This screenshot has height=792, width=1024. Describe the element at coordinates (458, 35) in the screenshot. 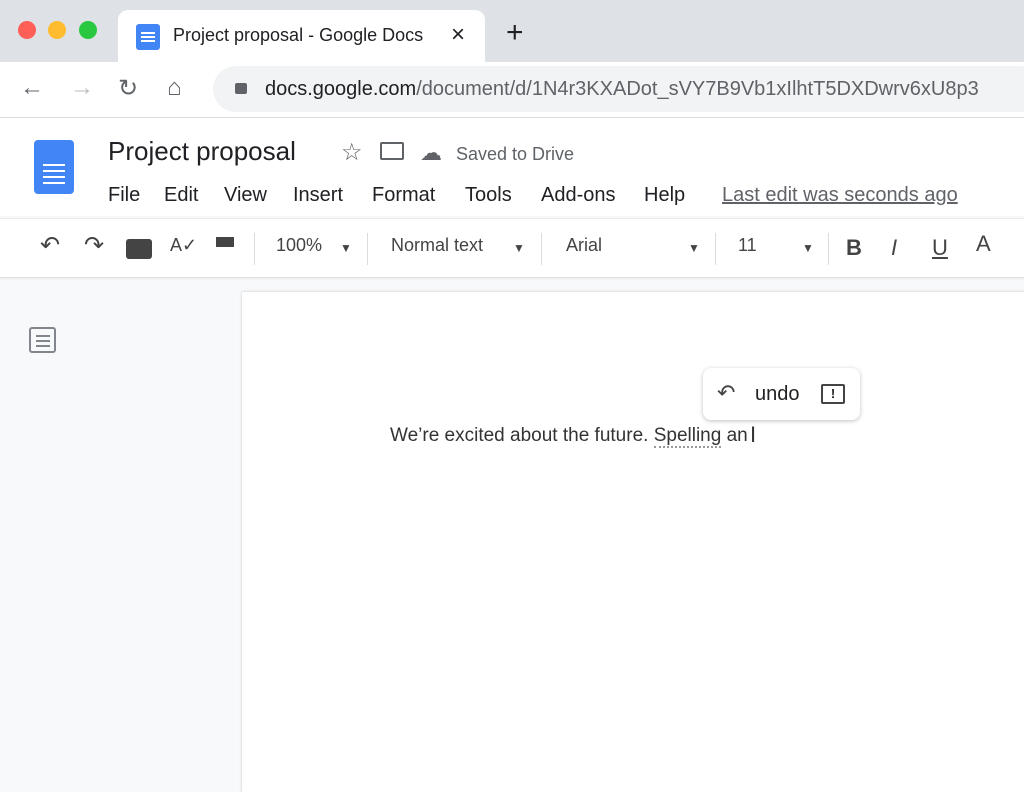

I see `tab-close-icon: ×` at that location.